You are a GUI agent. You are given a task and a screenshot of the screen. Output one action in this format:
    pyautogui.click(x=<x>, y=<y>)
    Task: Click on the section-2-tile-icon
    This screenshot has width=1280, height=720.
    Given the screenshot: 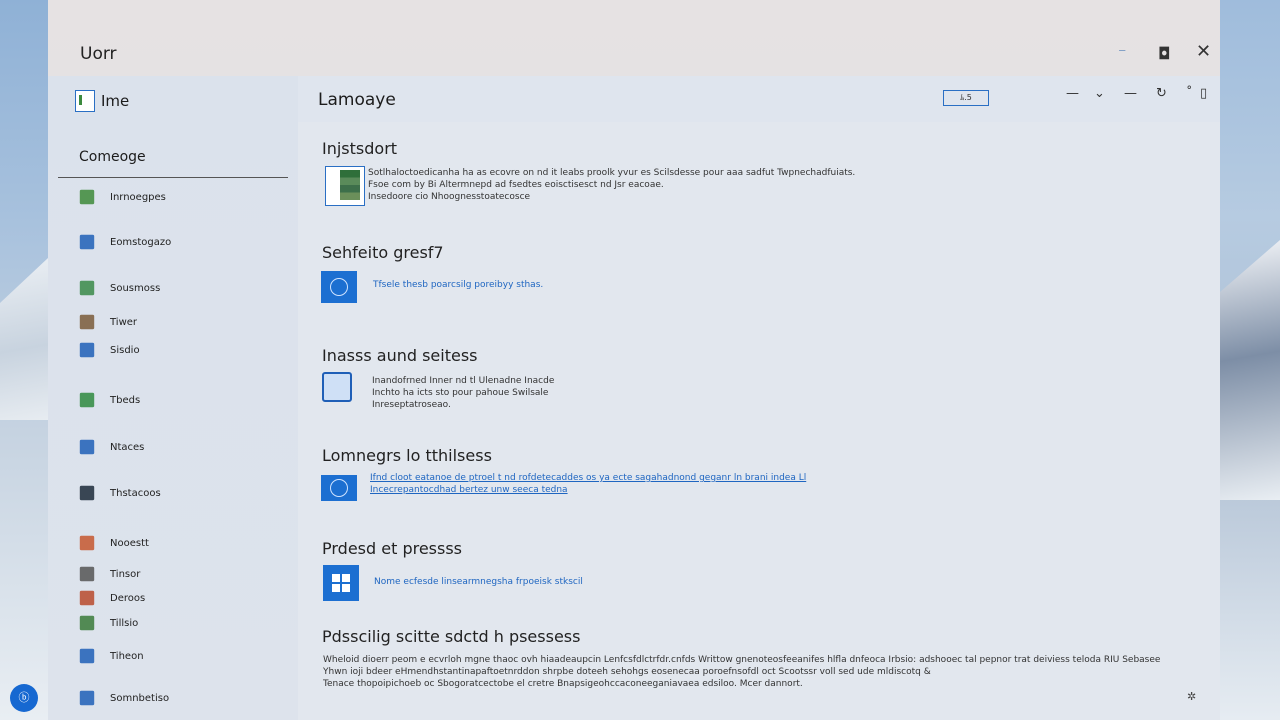 What is the action you would take?
    pyautogui.click(x=339, y=287)
    